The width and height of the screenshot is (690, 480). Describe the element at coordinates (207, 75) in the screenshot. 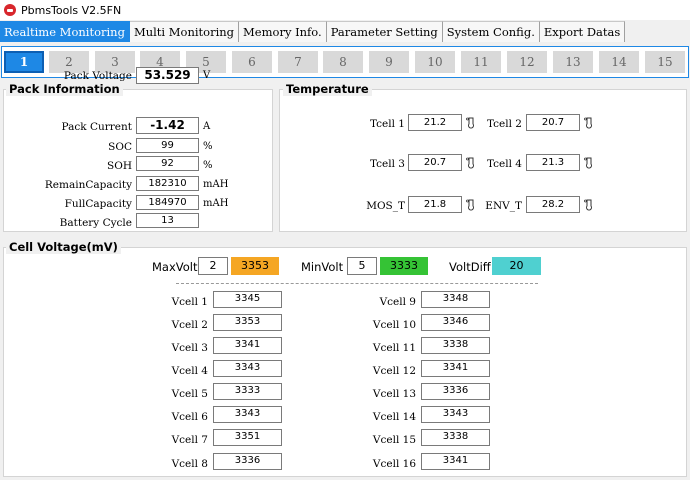

I see `pack-voltage-unit: V` at that location.